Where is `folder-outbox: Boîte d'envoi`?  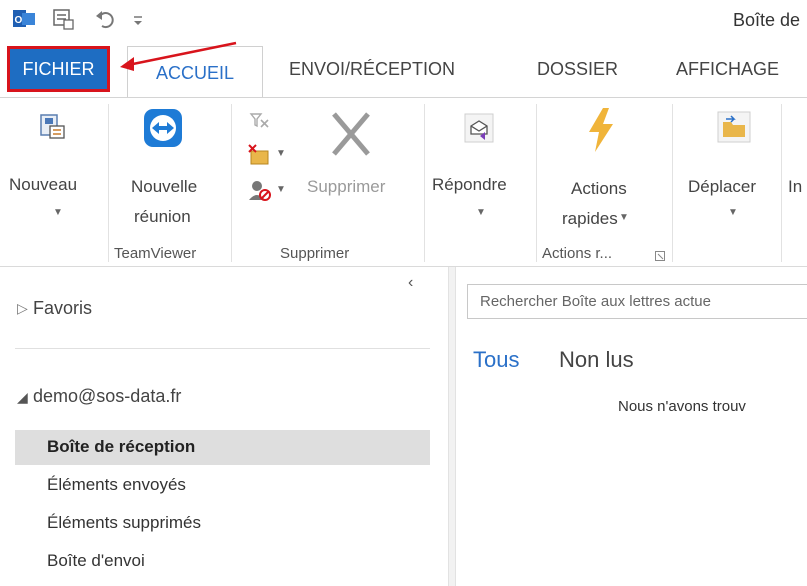
folder-outbox: Boîte d'envoi is located at coordinates (96, 561).